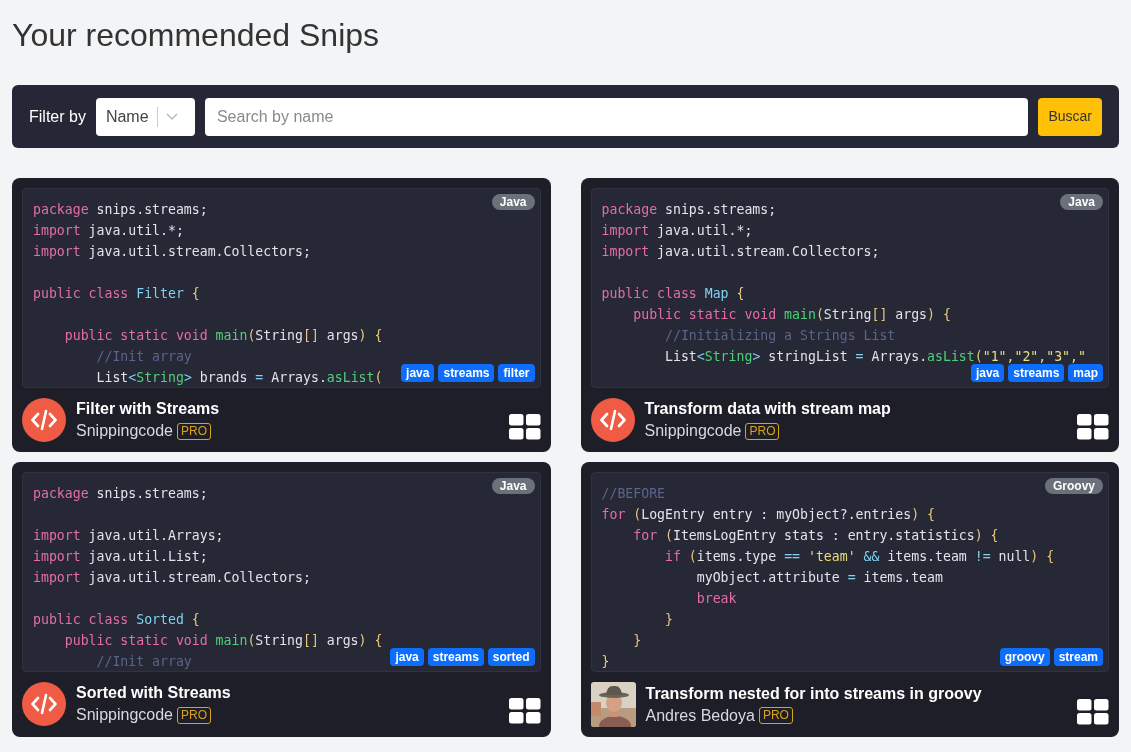 This screenshot has height=752, width=1131. Describe the element at coordinates (780, 336) in the screenshot. I see `code-line: //Initializing a Strings List` at that location.